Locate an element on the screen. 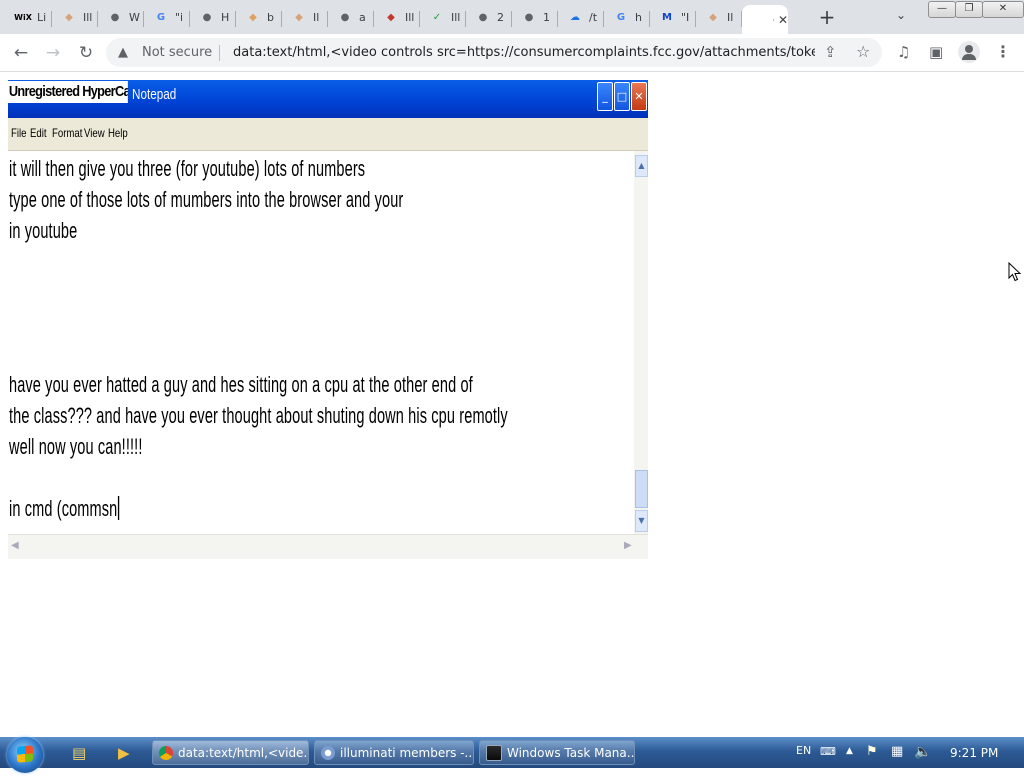  mouse-cursor-icon is located at coordinates (1015, 272).